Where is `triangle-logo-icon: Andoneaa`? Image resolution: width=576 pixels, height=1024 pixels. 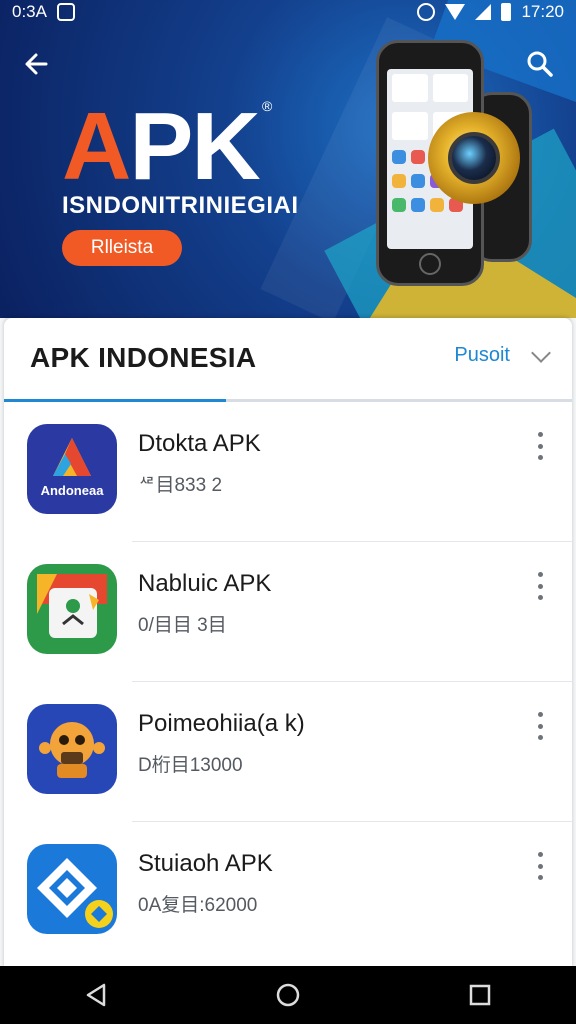 triangle-logo-icon: Andoneaa is located at coordinates (72, 469).